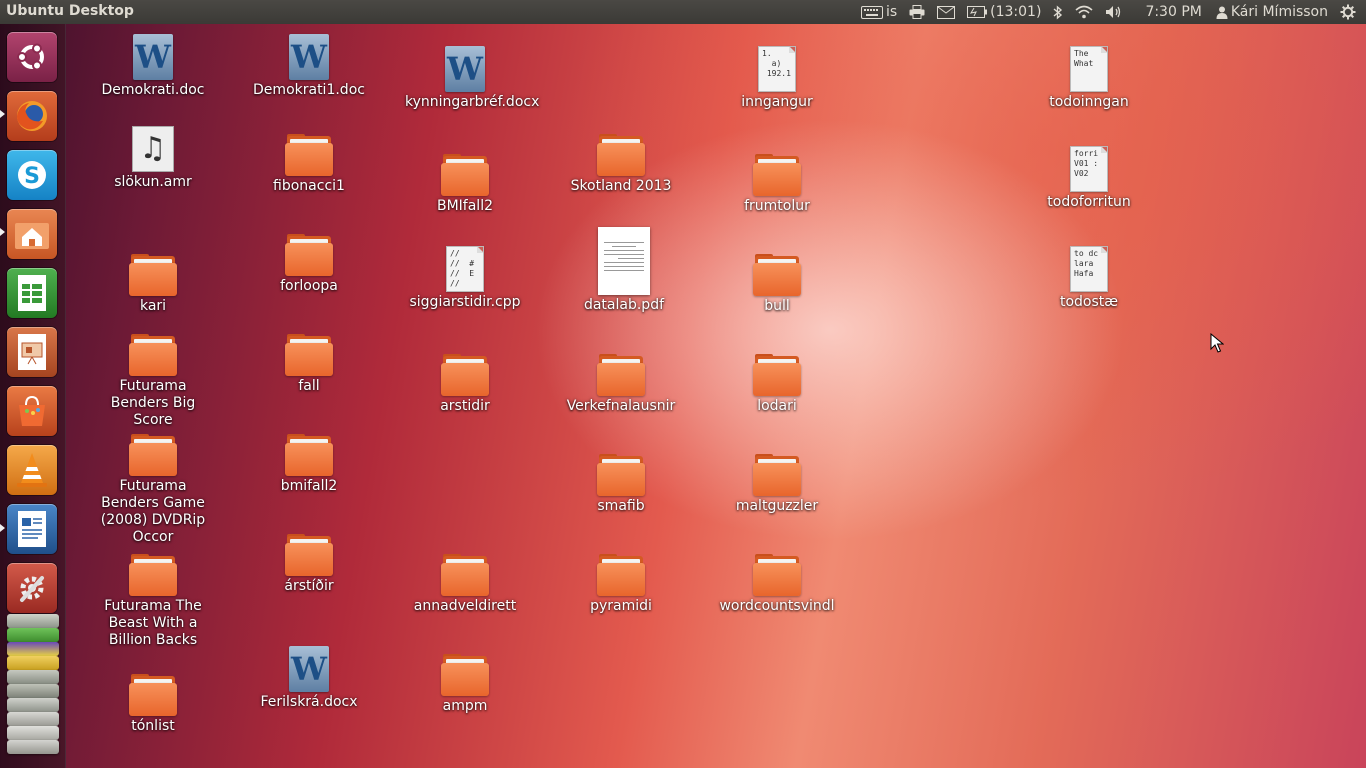  I want to click on desktop-item-folder: maltguzzler, so click(777, 484).